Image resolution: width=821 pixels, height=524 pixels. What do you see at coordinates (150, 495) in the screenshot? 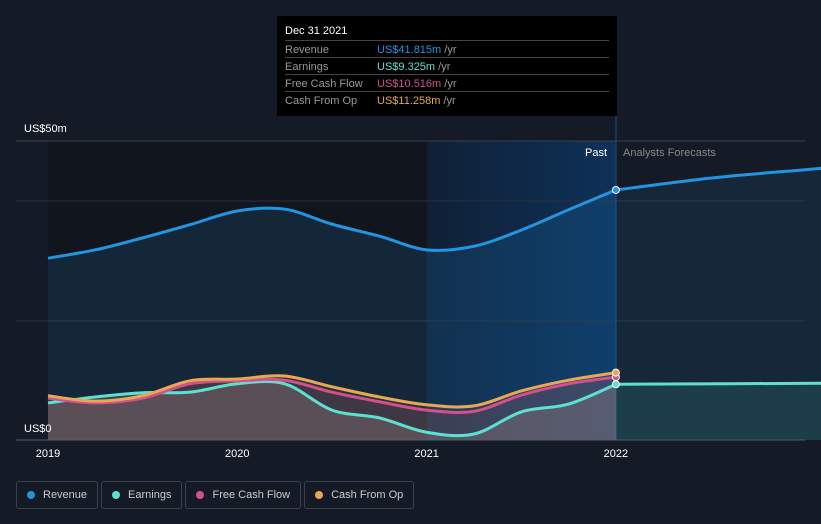
I see `legend-label: Earnings` at bounding box center [150, 495].